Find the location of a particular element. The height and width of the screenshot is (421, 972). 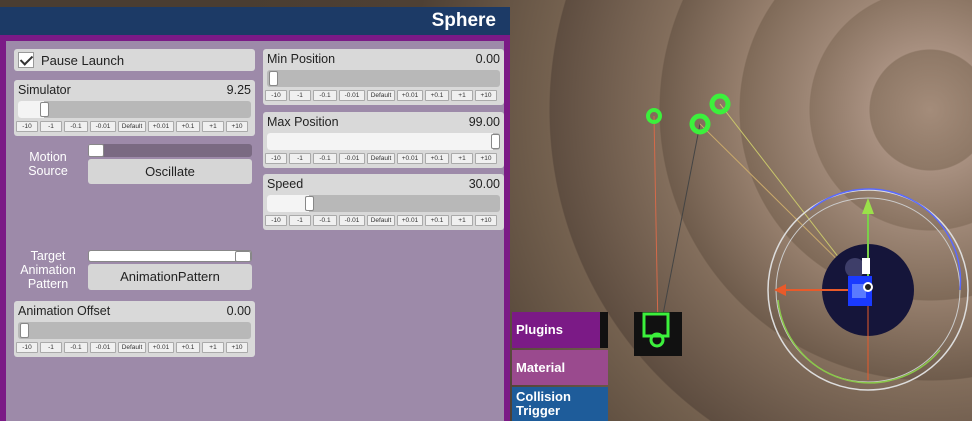

animation-offset-step-button: +0.1 is located at coordinates (188, 347).